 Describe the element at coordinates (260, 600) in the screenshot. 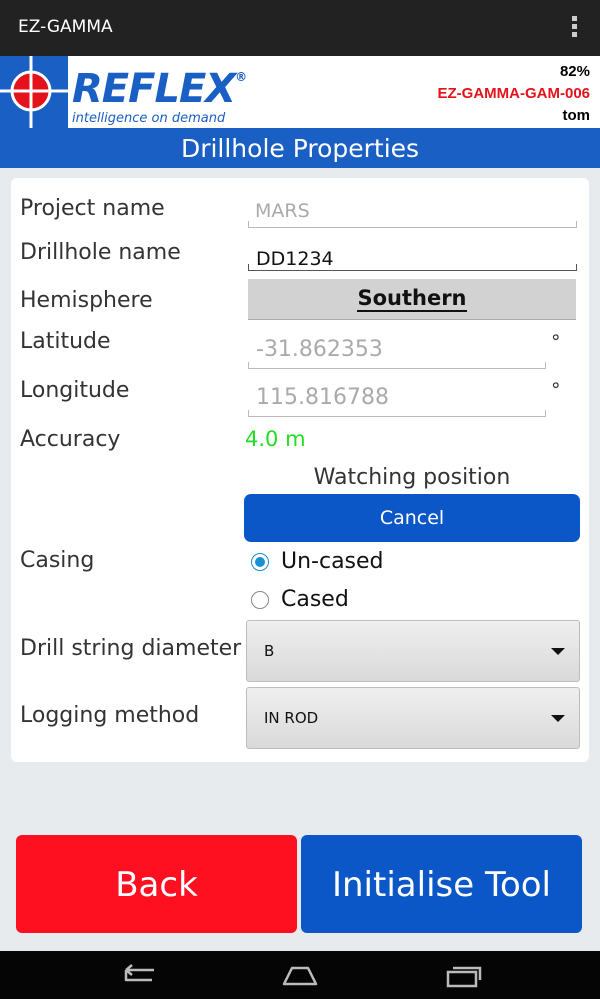

I see `radio-cased` at that location.